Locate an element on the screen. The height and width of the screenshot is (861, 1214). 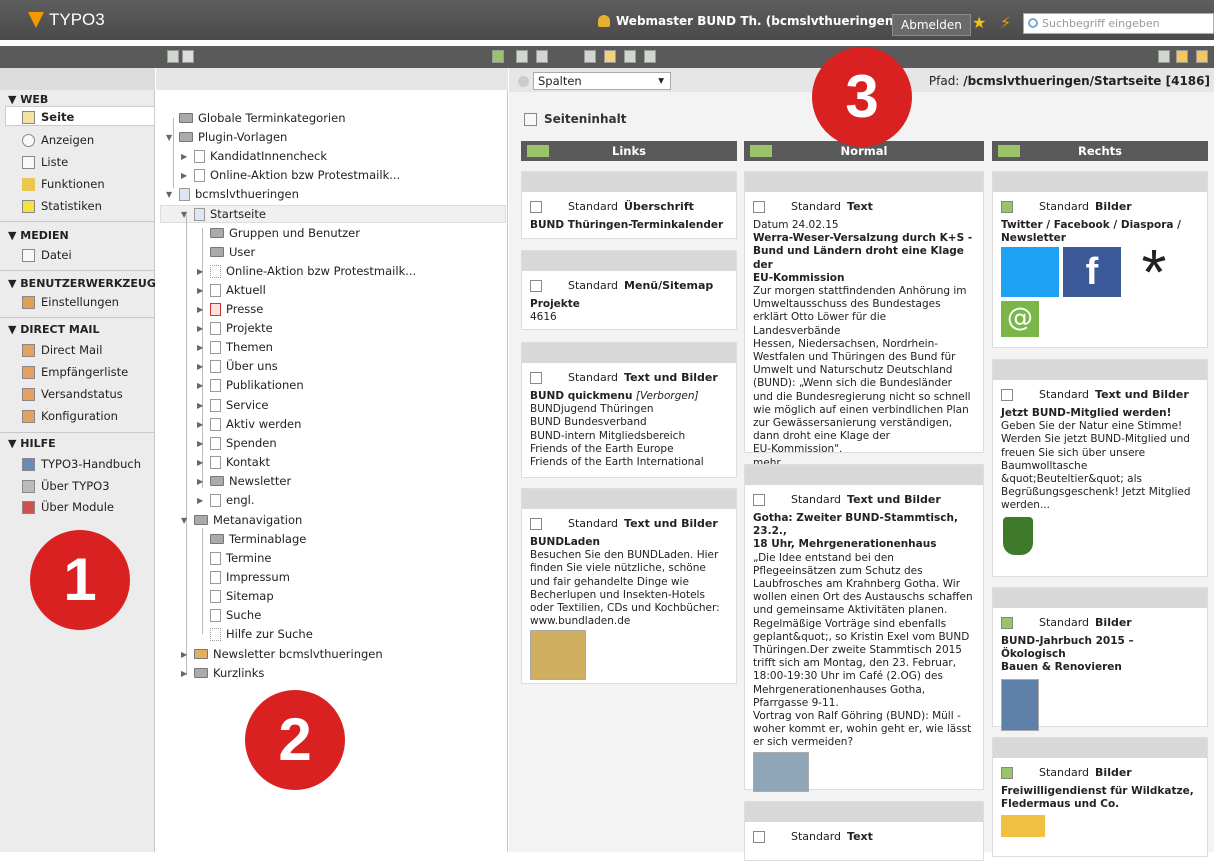
module-ueber-module: Über Module is located at coordinates (68, 507).